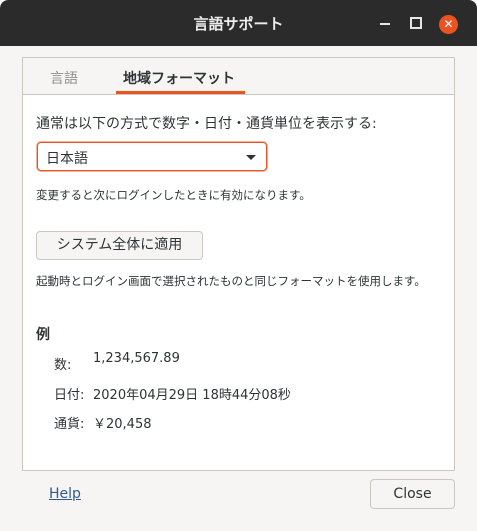 The width and height of the screenshot is (477, 531). Describe the element at coordinates (251, 157) in the screenshot. I see `chevron-down-icon` at that location.